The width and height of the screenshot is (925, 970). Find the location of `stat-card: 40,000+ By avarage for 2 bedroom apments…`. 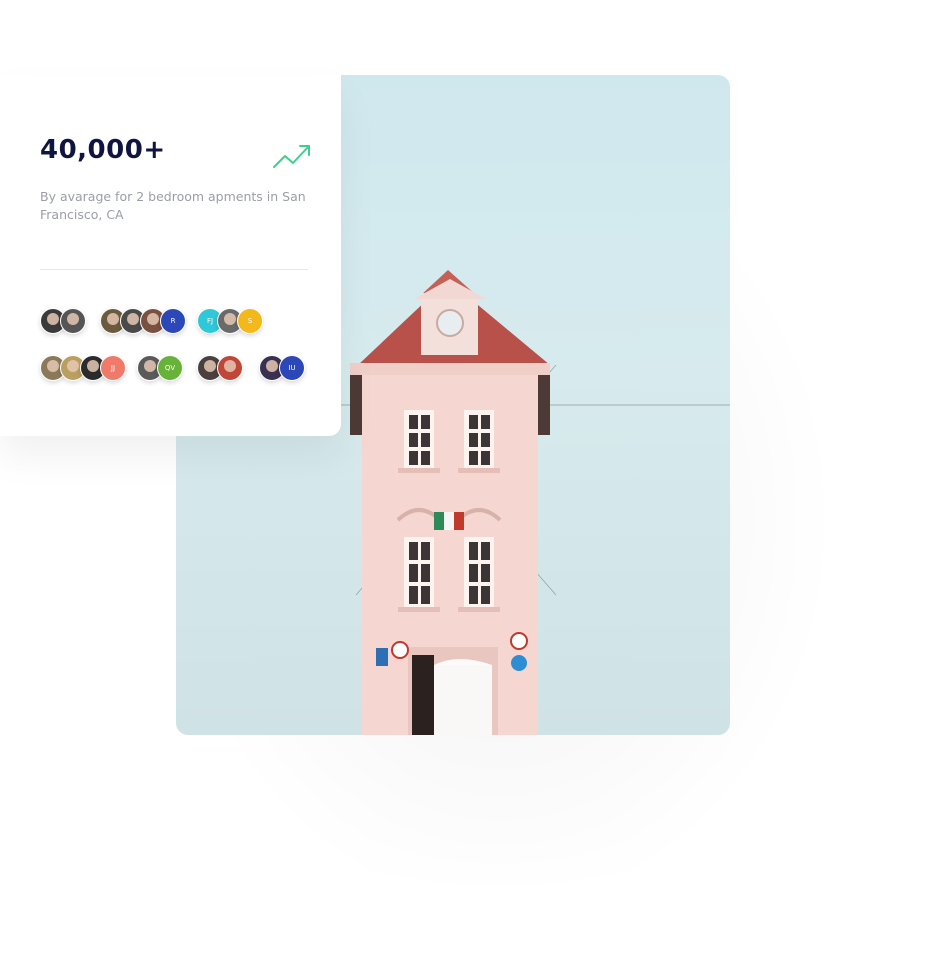

stat-card: 40,000+ By avarage for 2 bedroom apments… is located at coordinates (170, 255).